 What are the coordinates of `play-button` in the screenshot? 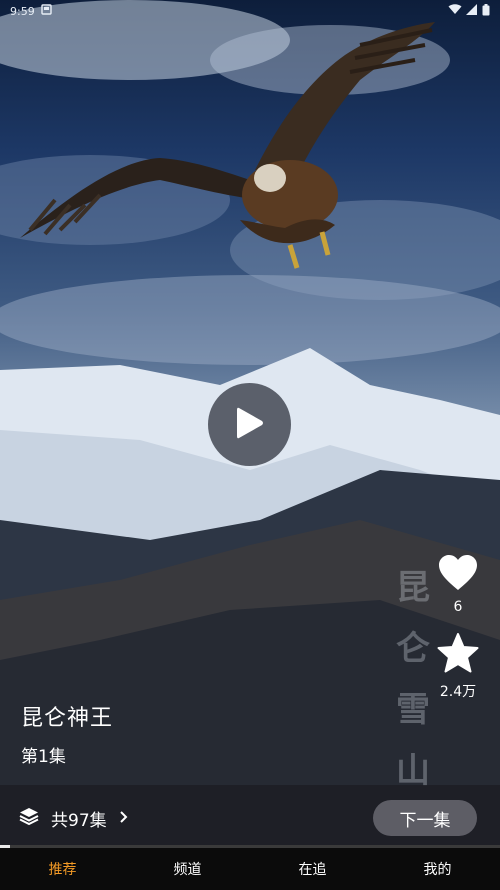 It's located at (249, 424).